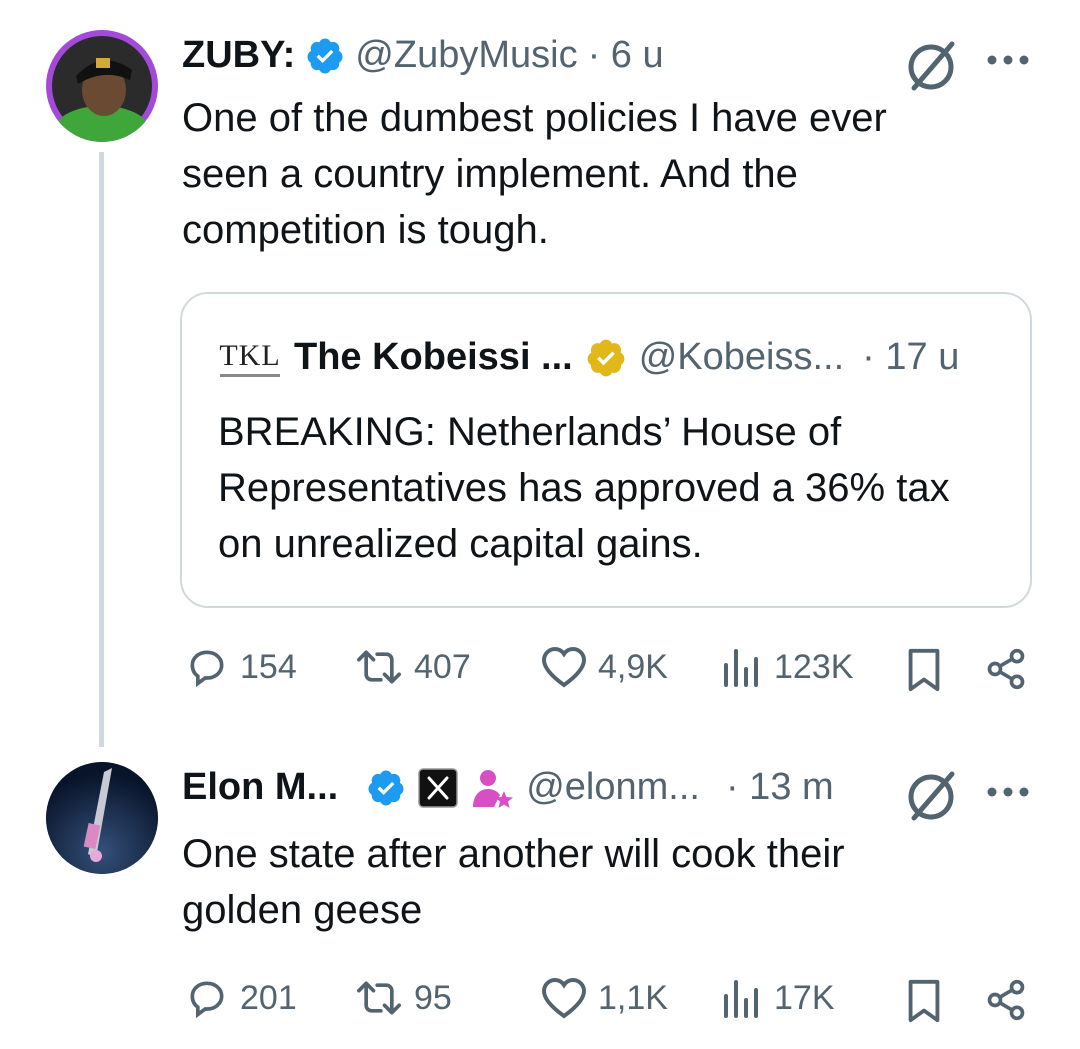 The width and height of the screenshot is (1080, 1049). I want to click on repost-button: 95, so click(403, 998).